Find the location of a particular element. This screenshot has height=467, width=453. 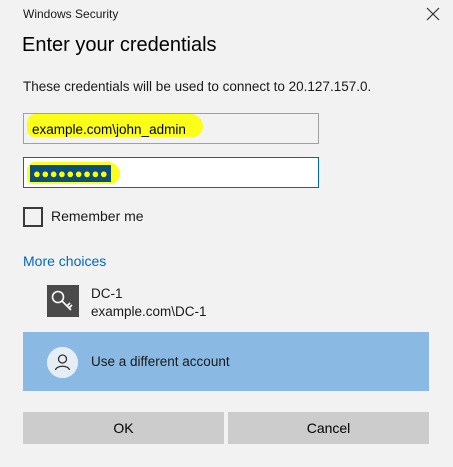

ok-button: OK is located at coordinates (123, 428).